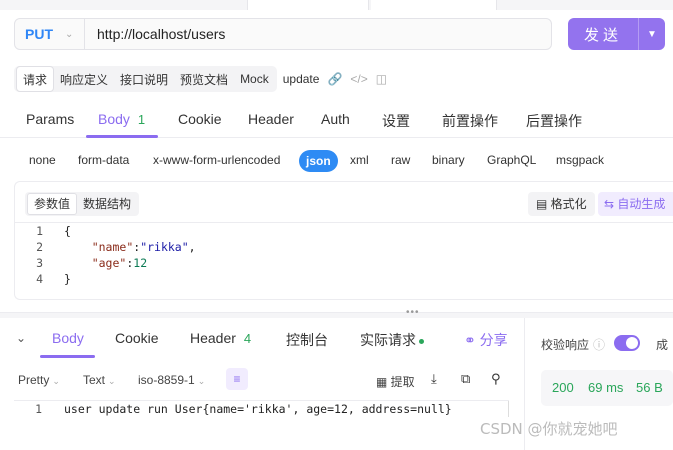 The image size is (673, 450). I want to click on body-type-xml: xml, so click(359, 160).